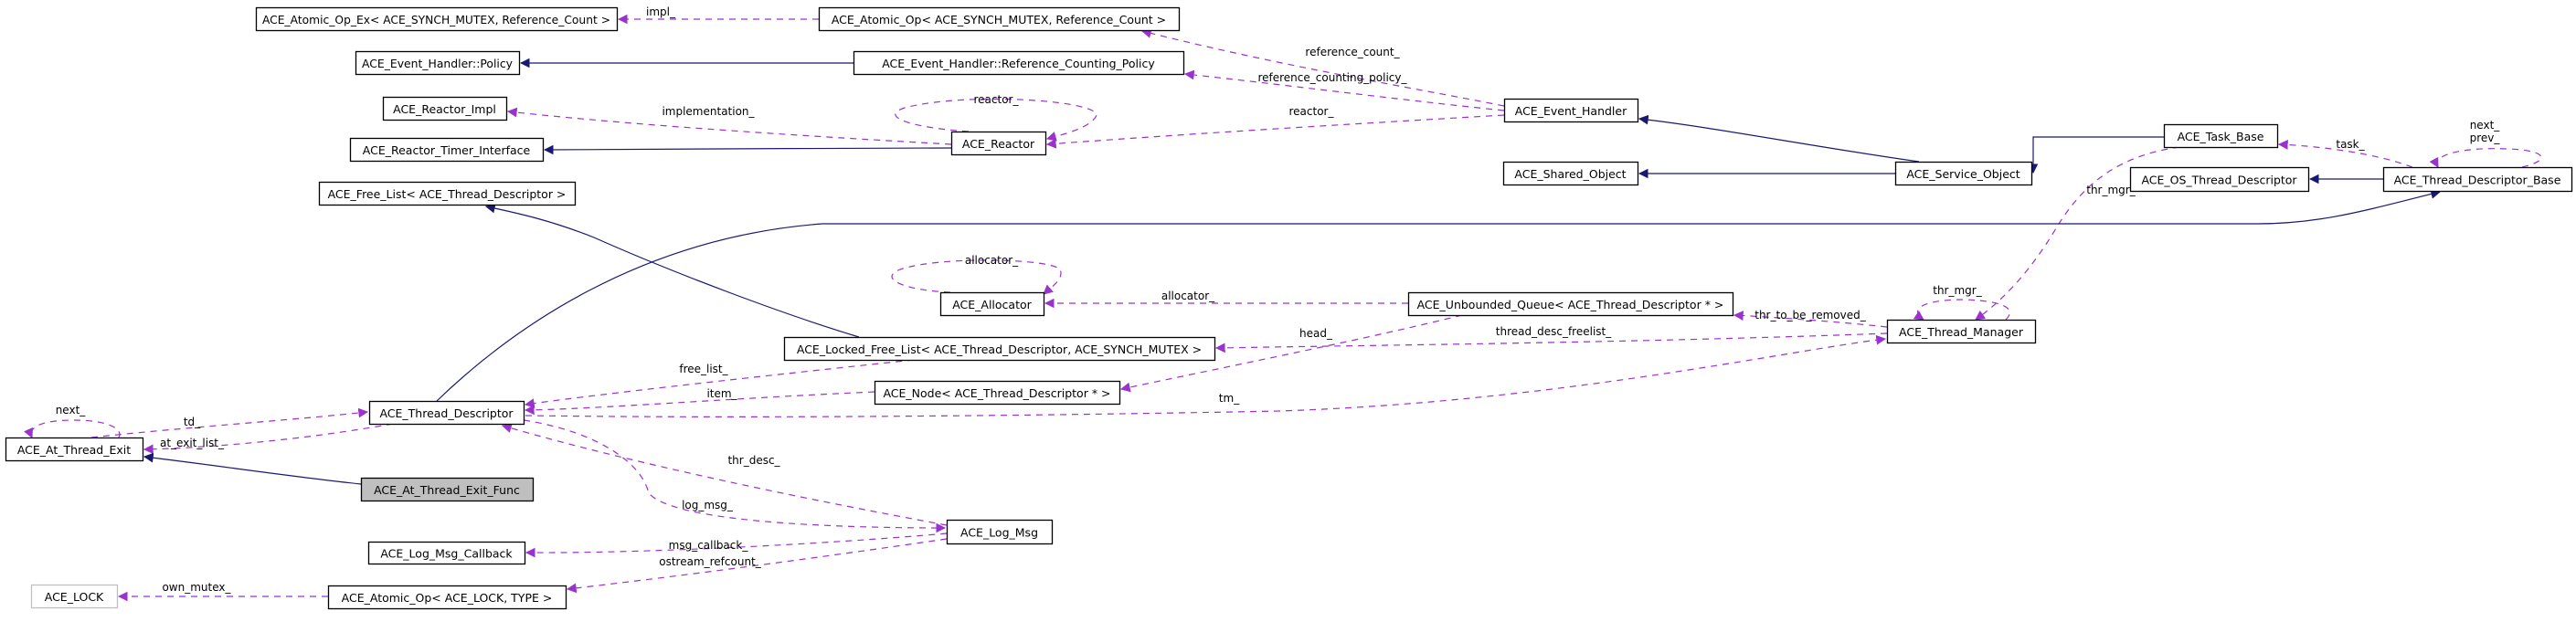 The width and height of the screenshot is (2576, 622). I want to click on class-node-log-msg: ACE_Log_Msg, so click(1000, 532).